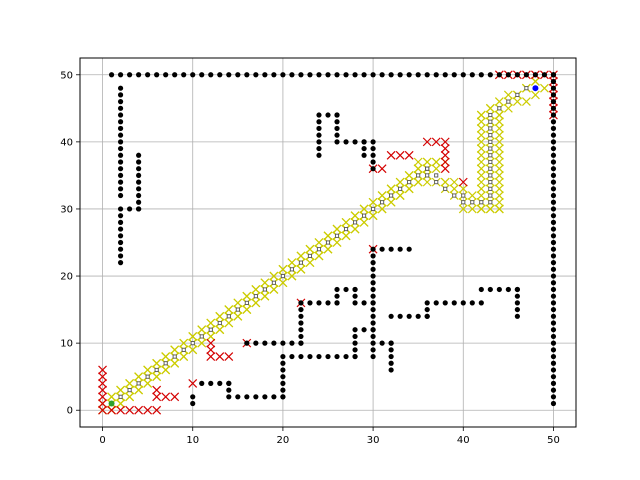  I want to click on y-tick-label: 30, so click(66, 209).